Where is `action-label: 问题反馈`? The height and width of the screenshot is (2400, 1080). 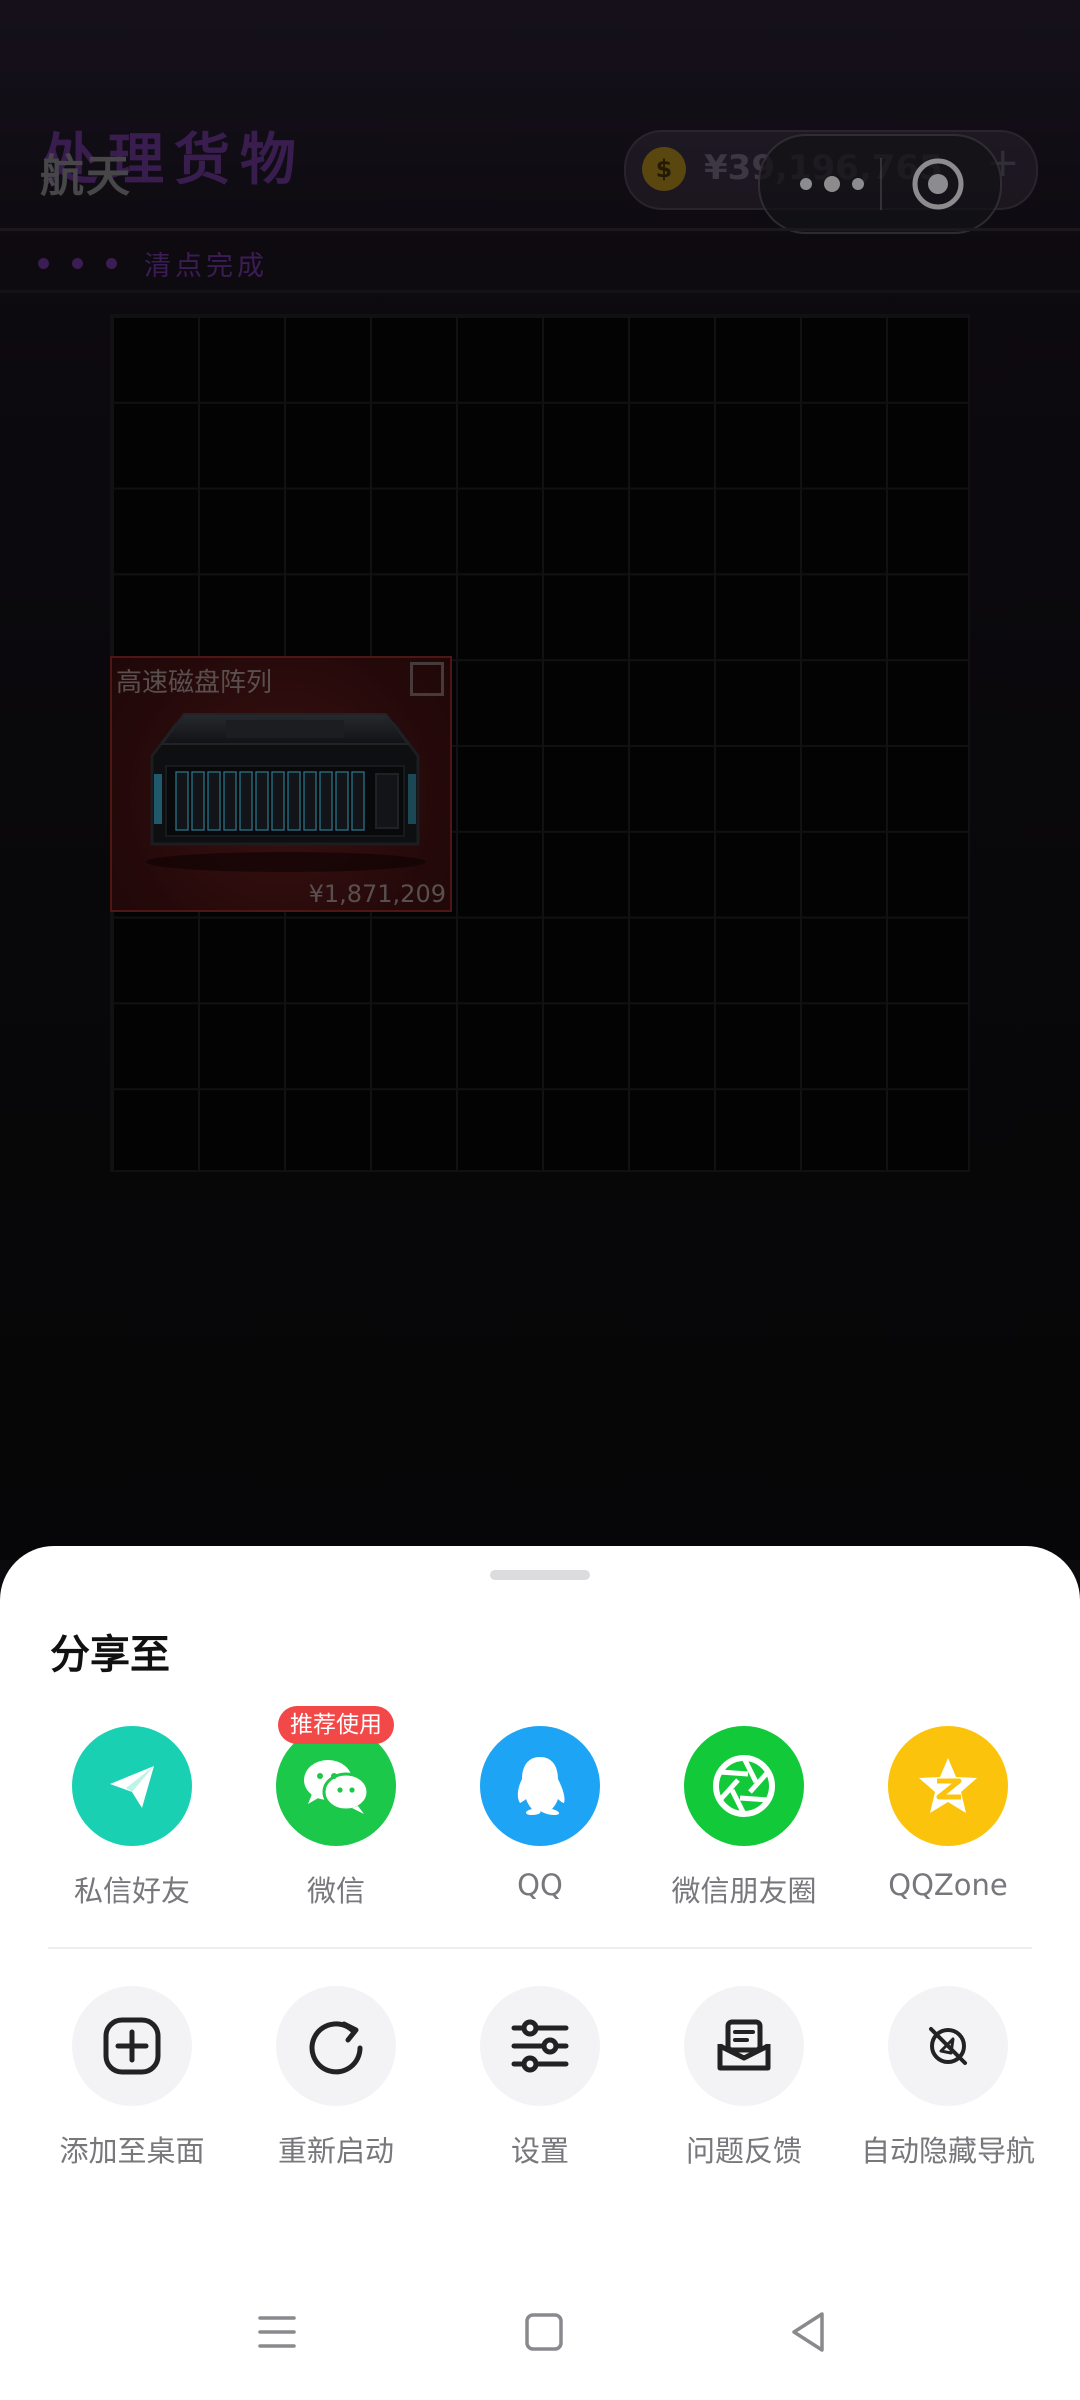
action-label: 问题反馈 is located at coordinates (743, 2151).